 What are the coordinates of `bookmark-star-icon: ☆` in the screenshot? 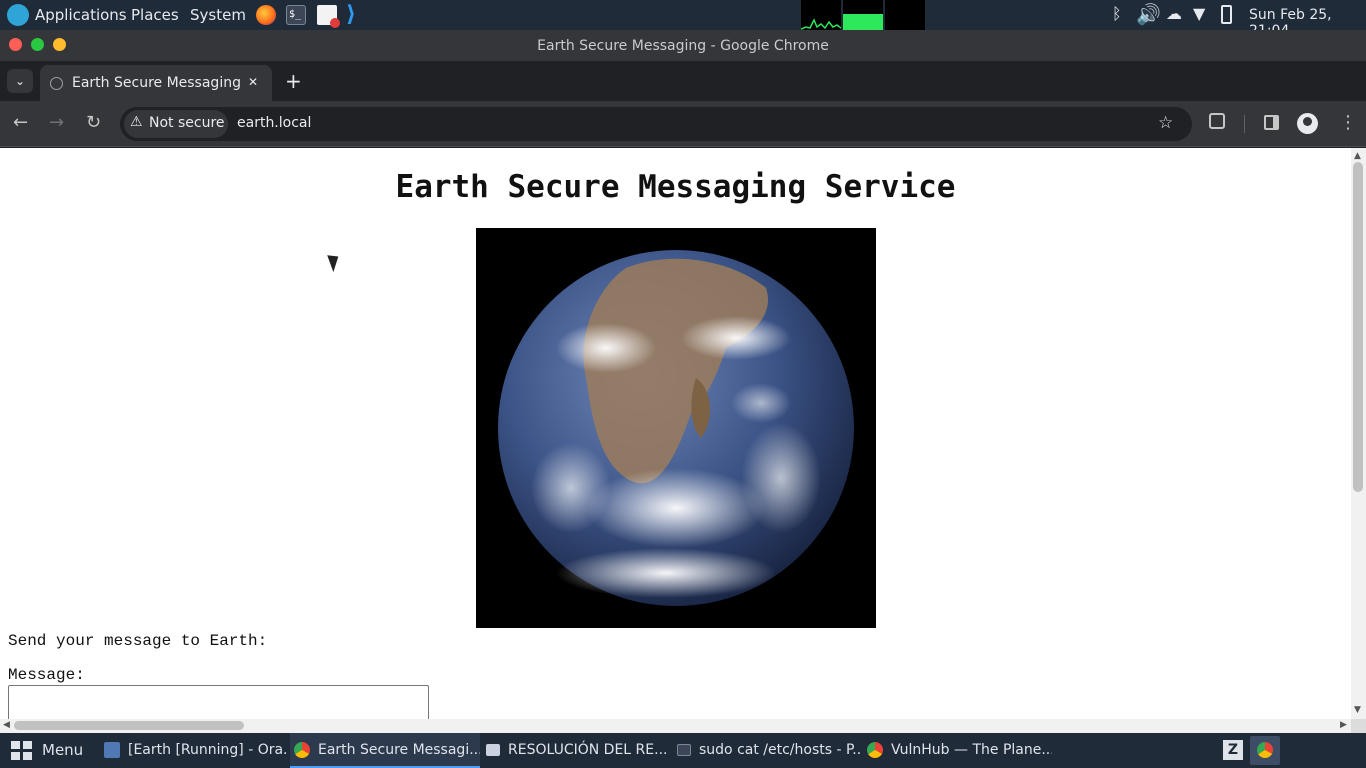 It's located at (1165, 123).